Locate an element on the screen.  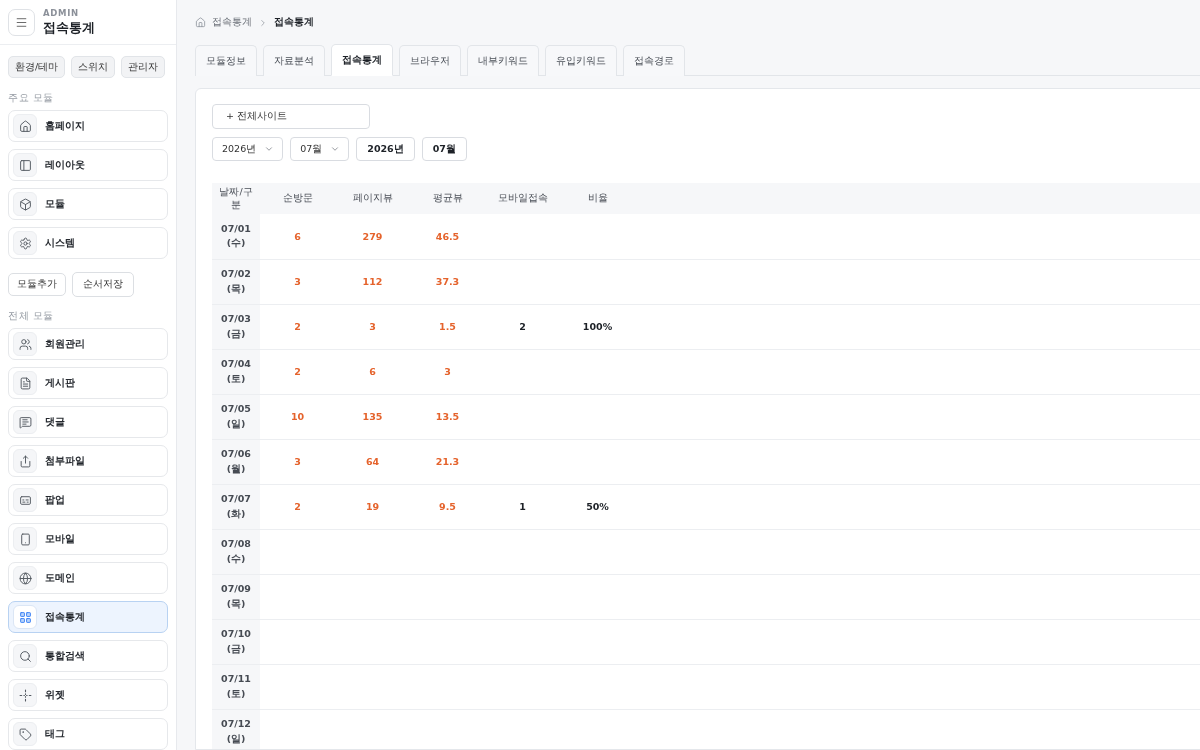
sidebar-item: 댓글 is located at coordinates (88, 422).